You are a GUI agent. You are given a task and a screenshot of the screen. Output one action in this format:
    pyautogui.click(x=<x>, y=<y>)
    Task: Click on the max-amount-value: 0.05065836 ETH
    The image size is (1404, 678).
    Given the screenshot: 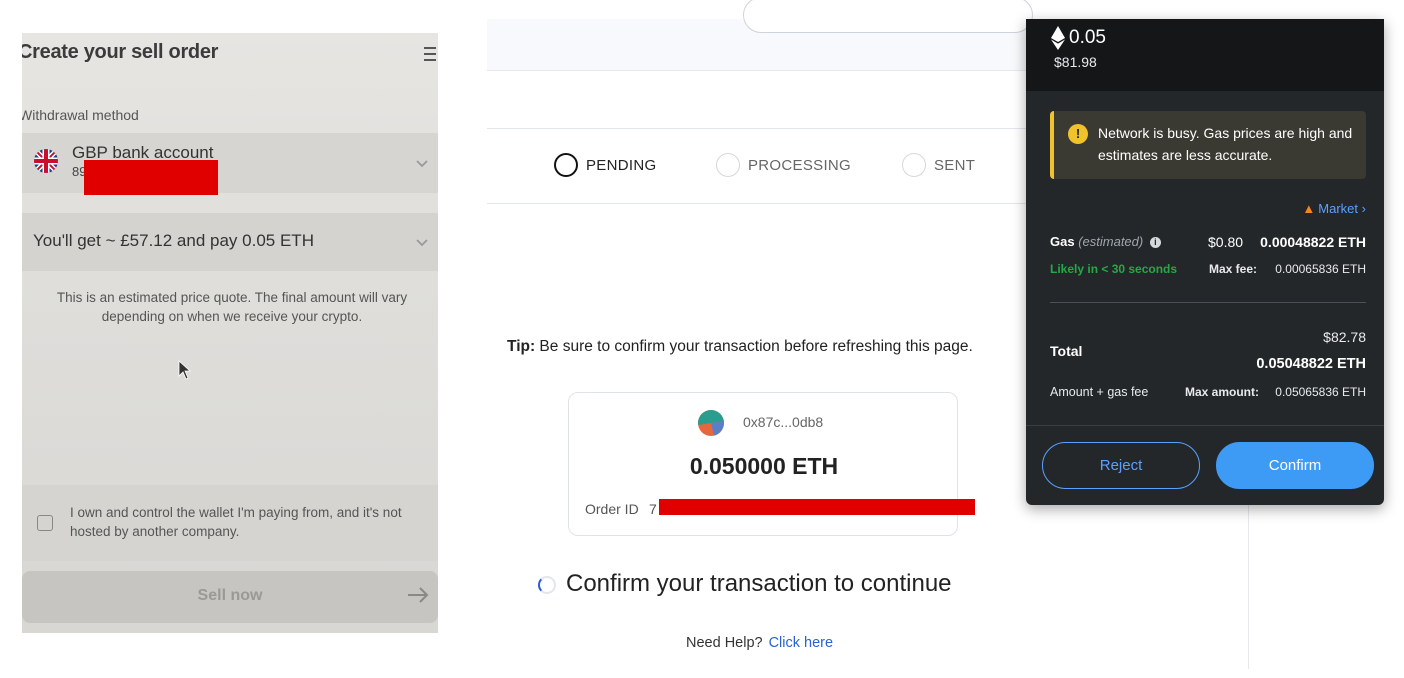 What is the action you would take?
    pyautogui.click(x=1320, y=392)
    